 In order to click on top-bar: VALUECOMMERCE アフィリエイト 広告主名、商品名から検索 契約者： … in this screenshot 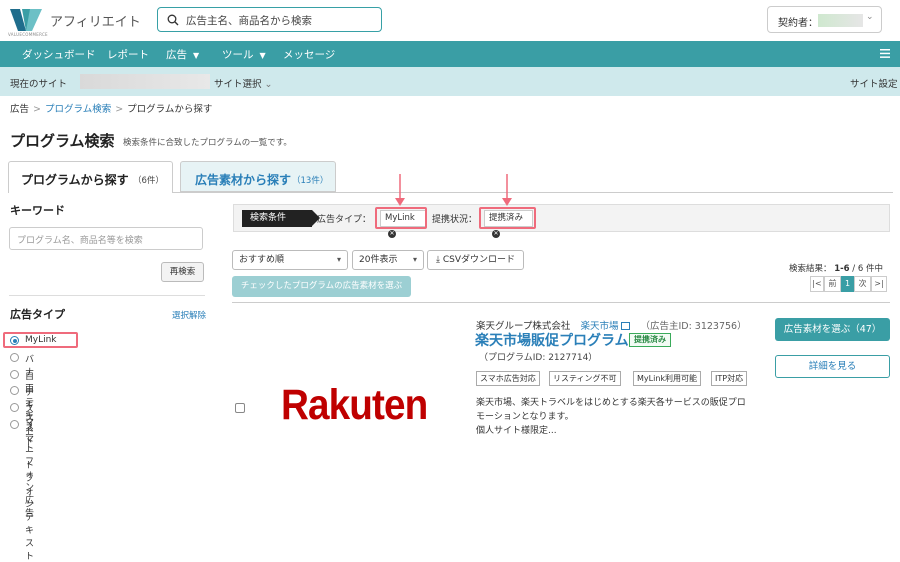, I will do `click(450, 20)`.